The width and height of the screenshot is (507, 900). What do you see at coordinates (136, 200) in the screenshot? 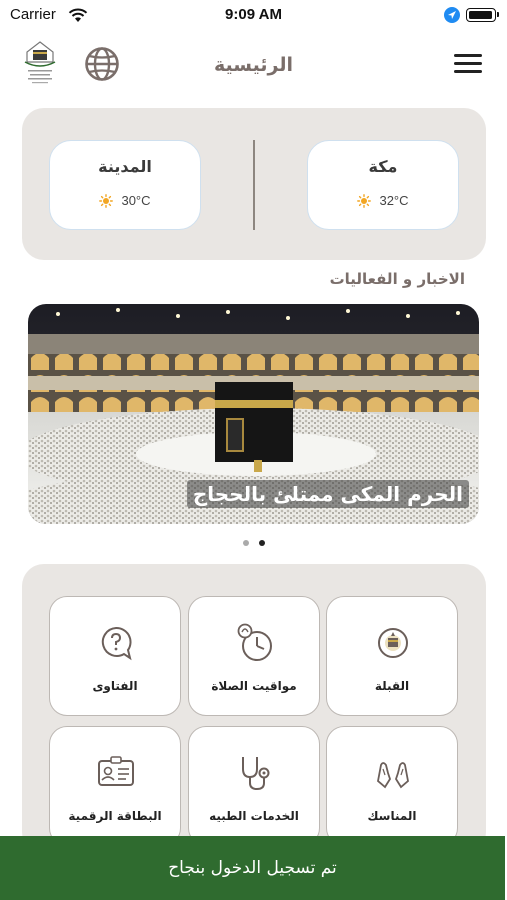
I see `temperature: 30°C` at bounding box center [136, 200].